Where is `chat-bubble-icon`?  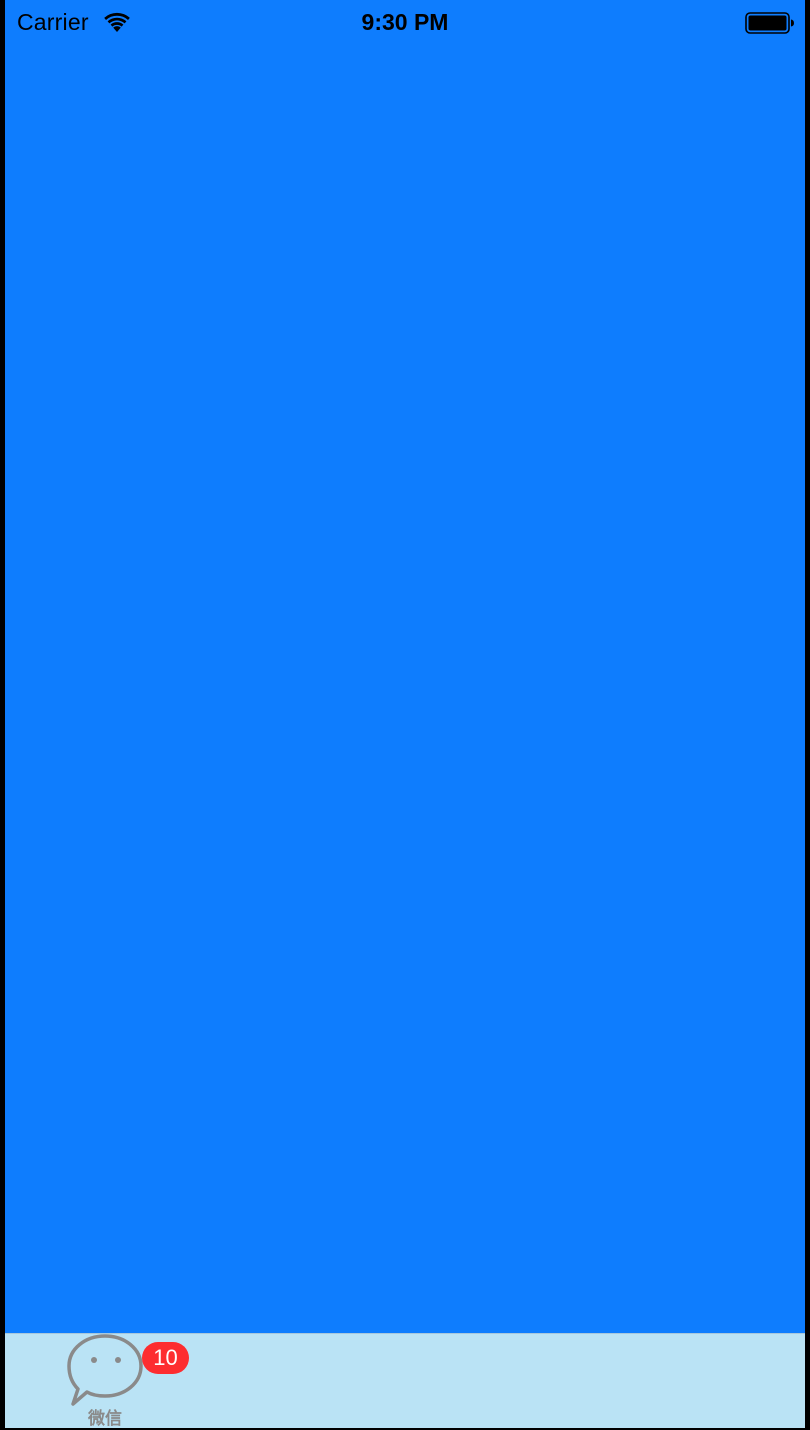 chat-bubble-icon is located at coordinates (105, 1371).